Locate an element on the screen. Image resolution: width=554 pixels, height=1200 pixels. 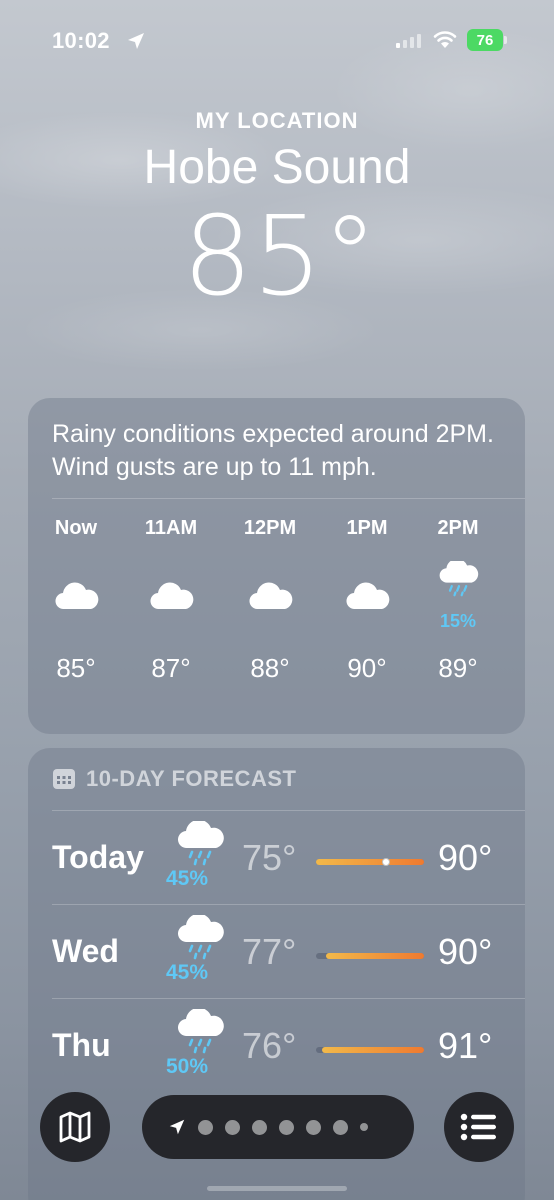
day-name: Wed is located at coordinates (85, 951).